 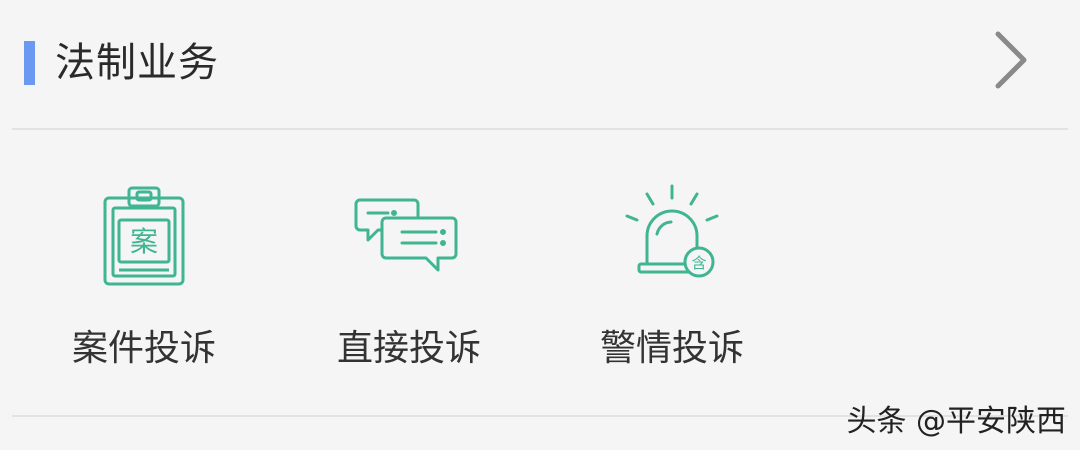 What do you see at coordinates (956, 421) in the screenshot?
I see `watermark-text: 头条 @平安陕西` at bounding box center [956, 421].